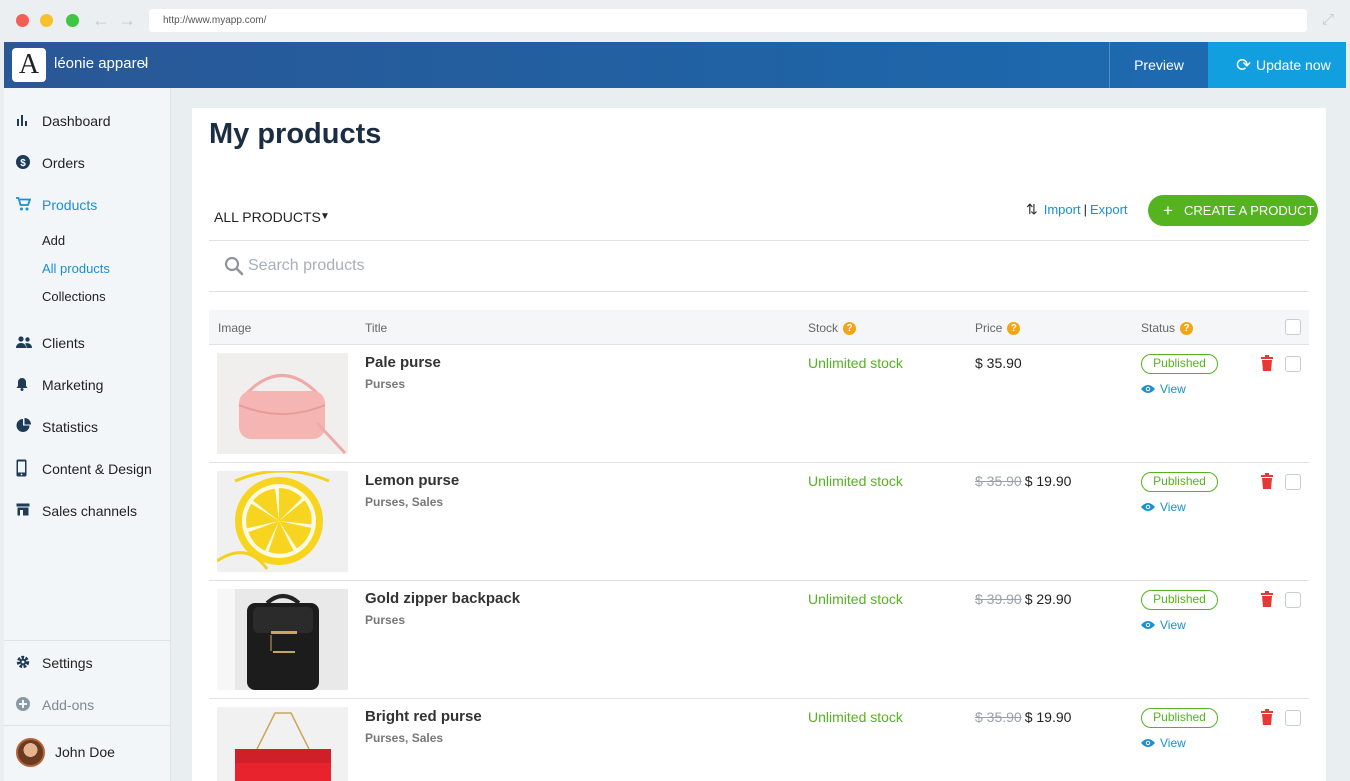  I want to click on product-filter-dropdown: ALL PRODUCTS, so click(267, 217).